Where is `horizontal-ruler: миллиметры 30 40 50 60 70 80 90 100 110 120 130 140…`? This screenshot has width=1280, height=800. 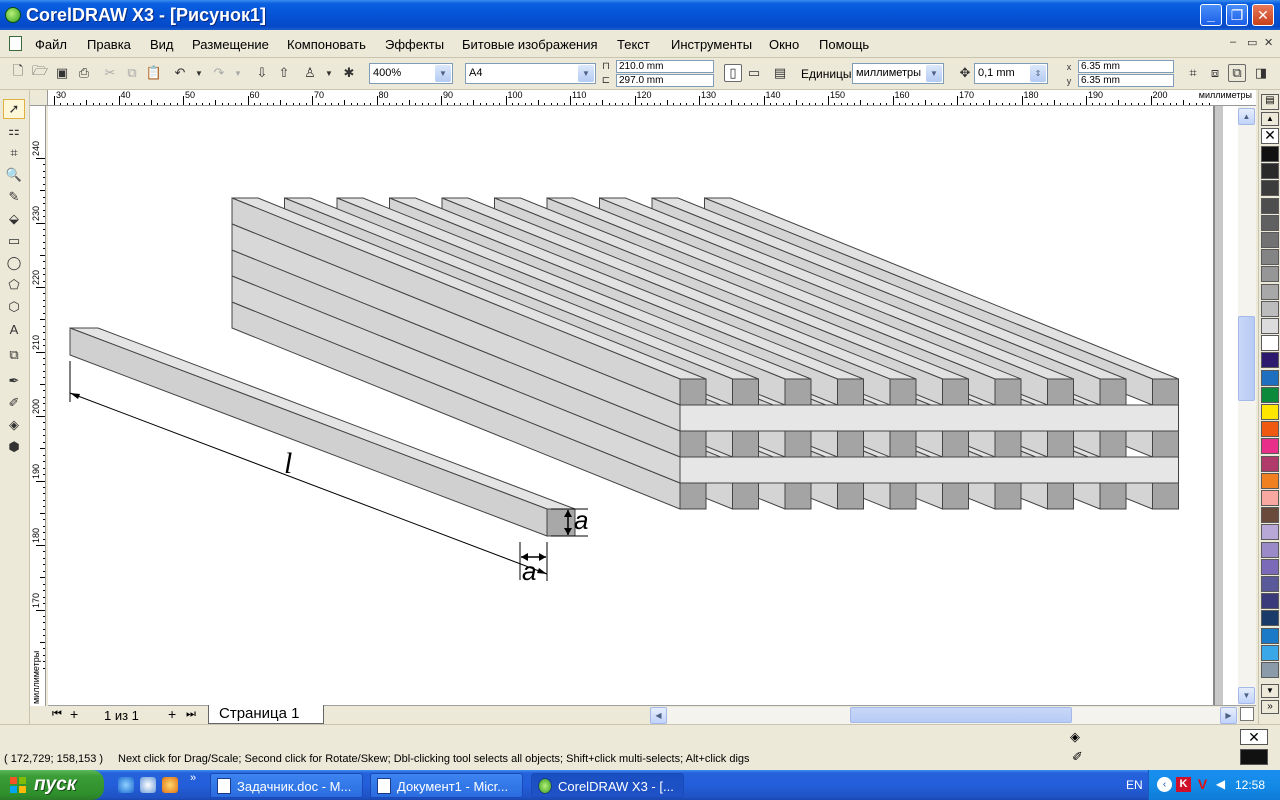 horizontal-ruler: миллиметры 30 40 50 60 70 80 90 100 110 120 130 140… is located at coordinates (652, 98).